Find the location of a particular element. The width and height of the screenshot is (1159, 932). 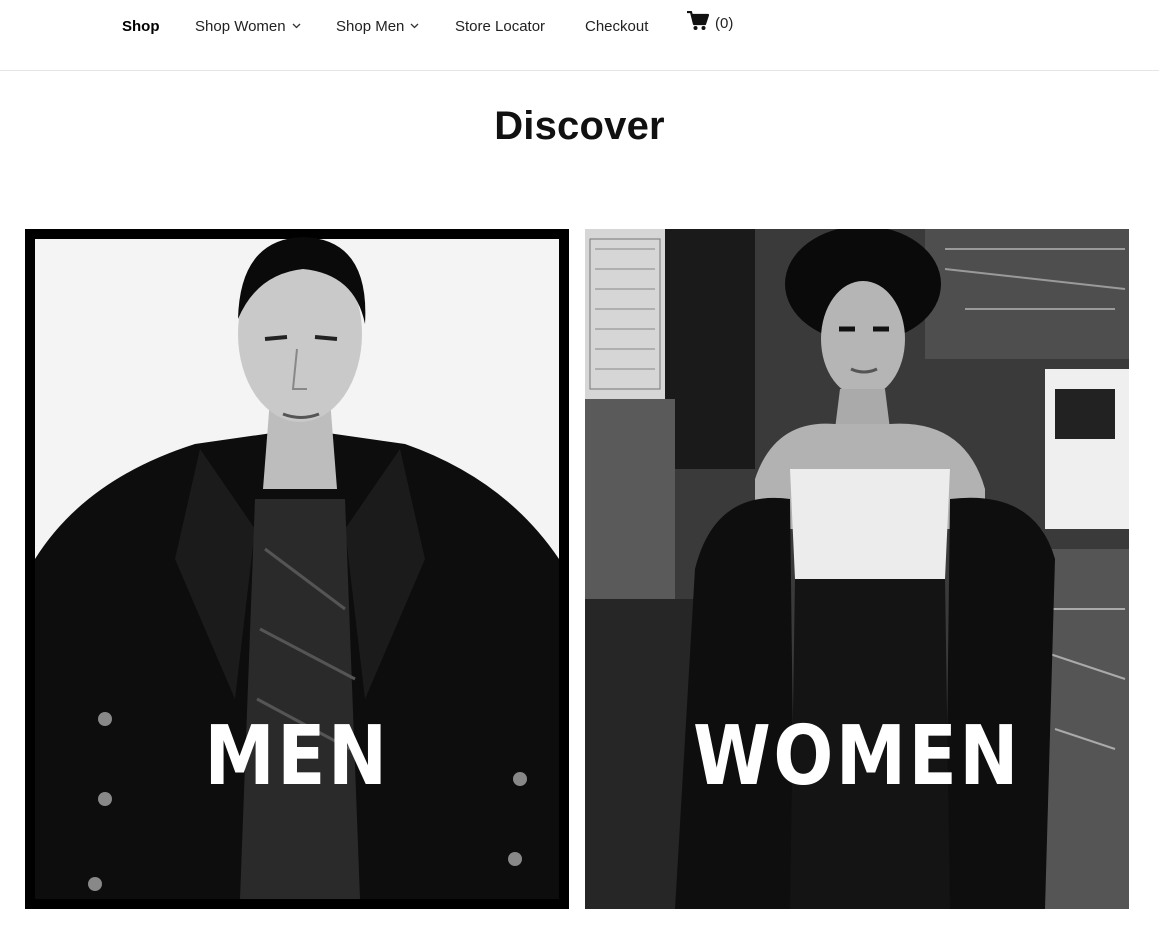

nav-item-shop: Shop is located at coordinates (141, 26).